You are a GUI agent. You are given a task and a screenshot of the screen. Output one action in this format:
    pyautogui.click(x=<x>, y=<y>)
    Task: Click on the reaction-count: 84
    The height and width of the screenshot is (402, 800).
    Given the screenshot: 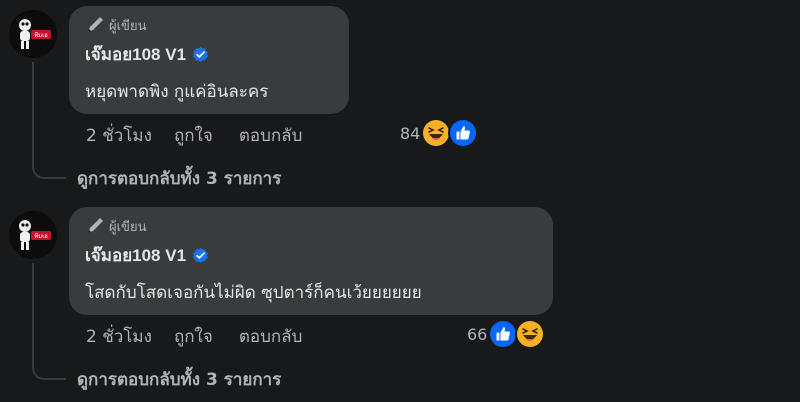 What is the action you would take?
    pyautogui.click(x=410, y=133)
    